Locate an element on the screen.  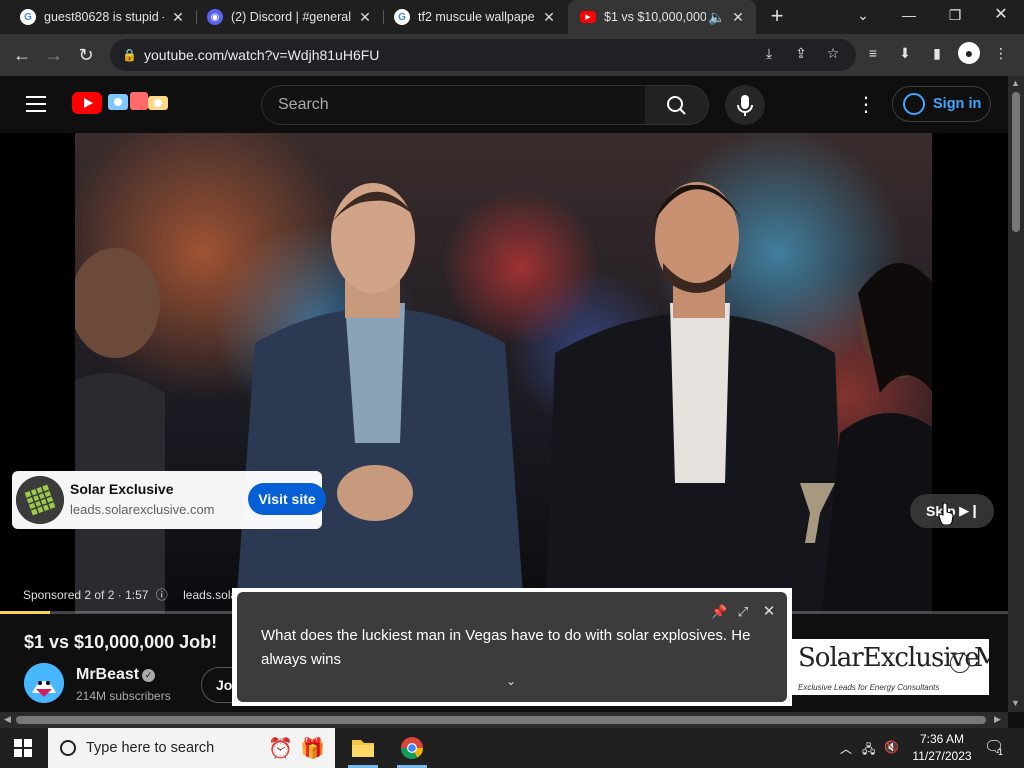
install-app-icon: ⤓ is located at coordinates (769, 53).